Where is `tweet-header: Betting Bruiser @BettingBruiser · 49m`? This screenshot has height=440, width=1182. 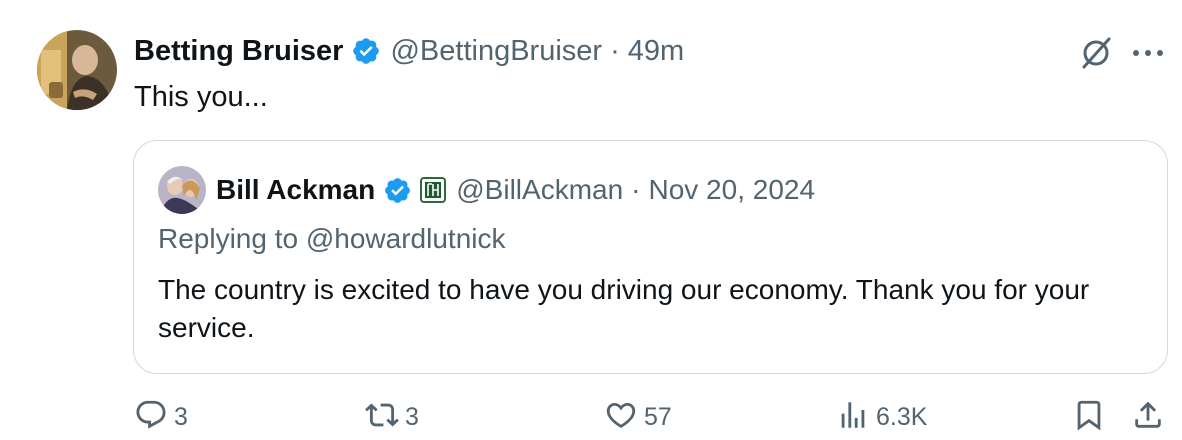 tweet-header: Betting Bruiser @BettingBruiser · 49m is located at coordinates (409, 51).